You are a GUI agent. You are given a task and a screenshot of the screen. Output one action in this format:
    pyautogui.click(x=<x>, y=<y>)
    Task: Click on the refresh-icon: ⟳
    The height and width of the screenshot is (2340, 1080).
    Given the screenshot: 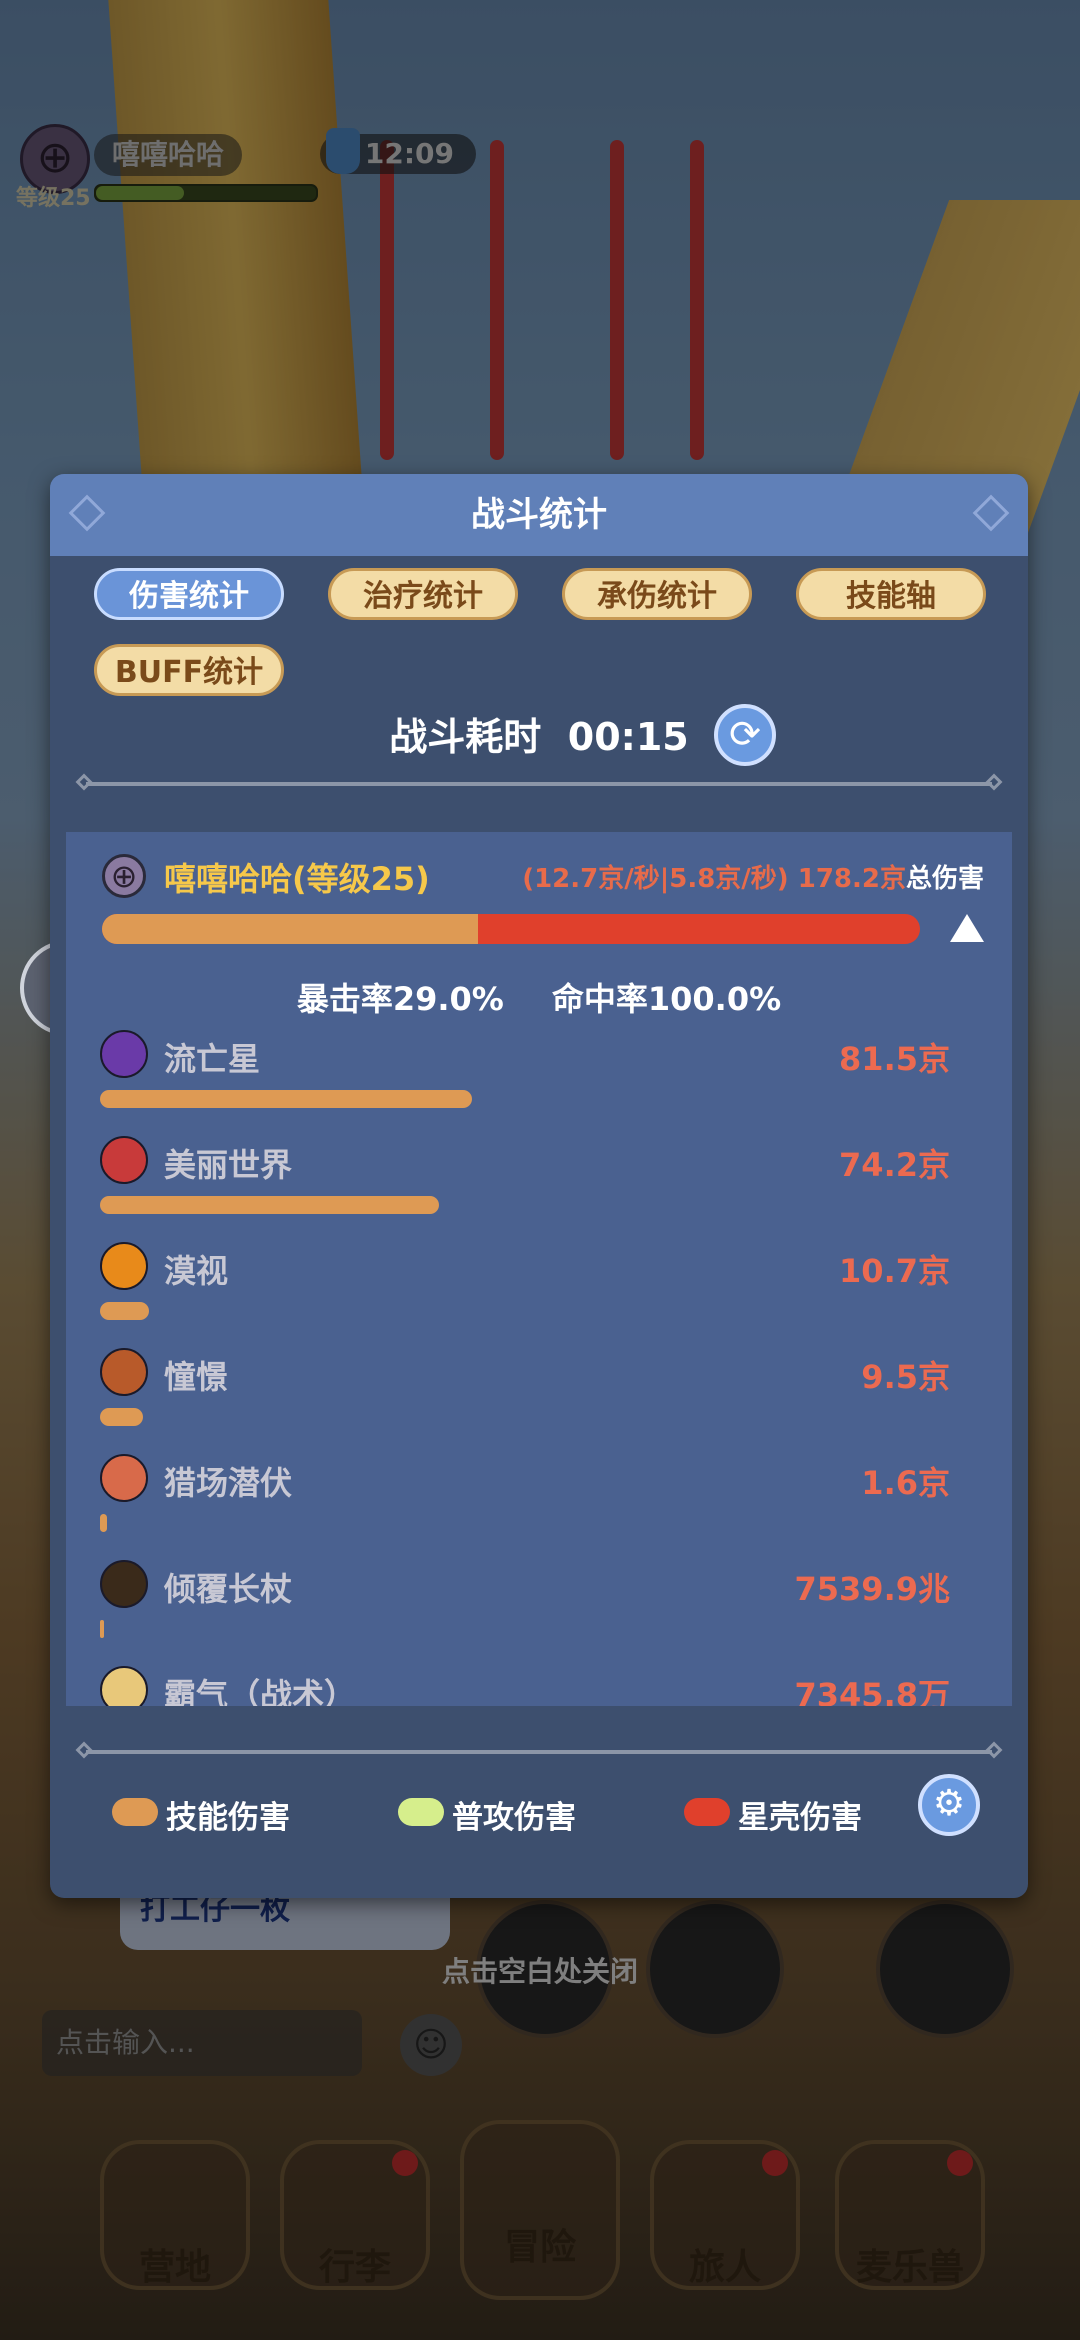 What is the action you would take?
    pyautogui.click(x=745, y=734)
    